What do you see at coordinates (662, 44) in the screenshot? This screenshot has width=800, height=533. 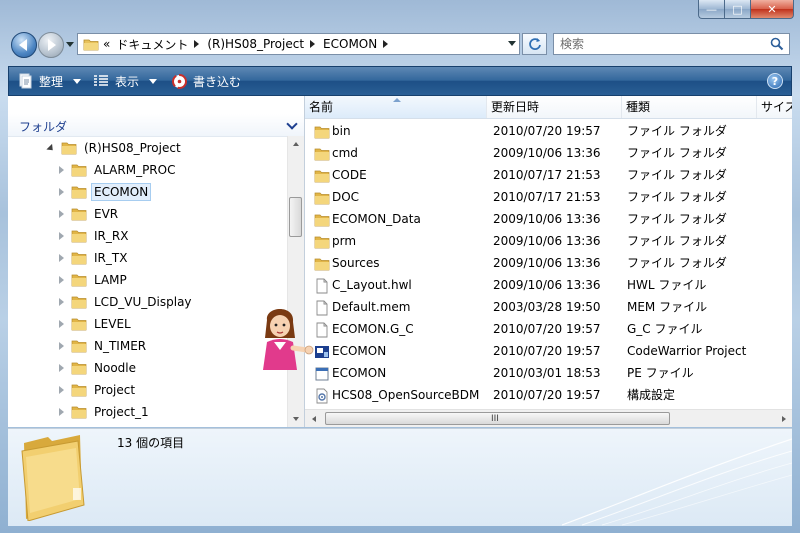 I see `search-input` at bounding box center [662, 44].